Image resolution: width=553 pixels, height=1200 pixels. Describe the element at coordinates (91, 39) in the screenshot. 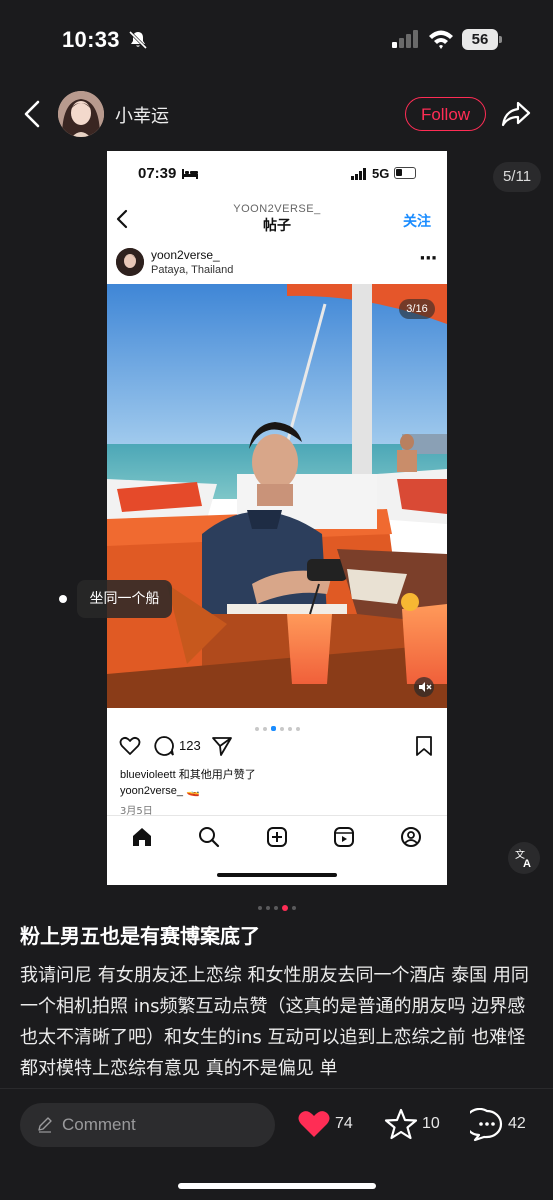

I see `status-time: 10:33` at that location.